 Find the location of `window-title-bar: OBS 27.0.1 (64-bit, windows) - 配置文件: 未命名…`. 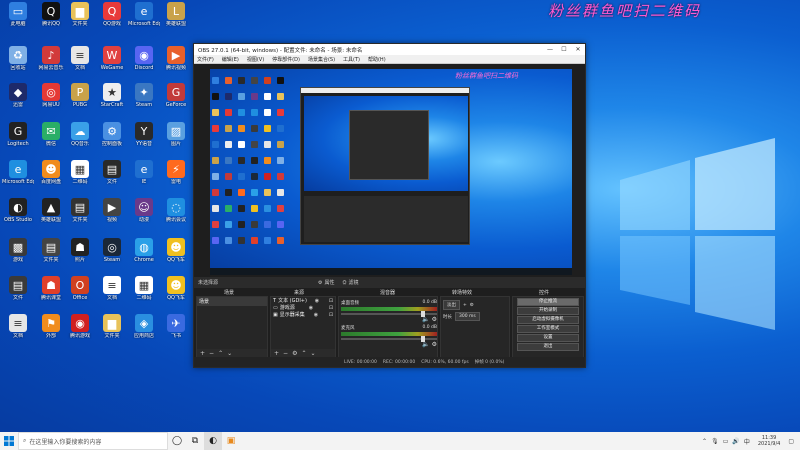

window-title-bar: OBS 27.0.1 (64-bit, windows) - 配置文件: 未命名… is located at coordinates (389, 49).